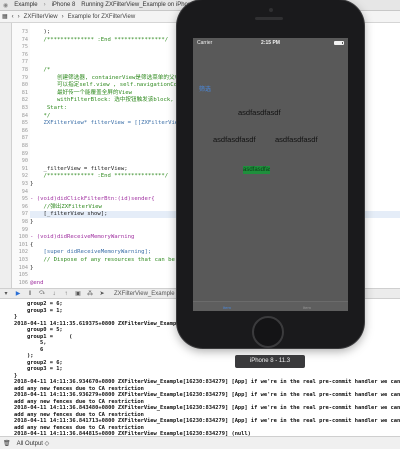  What do you see at coordinates (25, 138) in the screenshot?
I see `line-number: 87` at bounding box center [25, 138].